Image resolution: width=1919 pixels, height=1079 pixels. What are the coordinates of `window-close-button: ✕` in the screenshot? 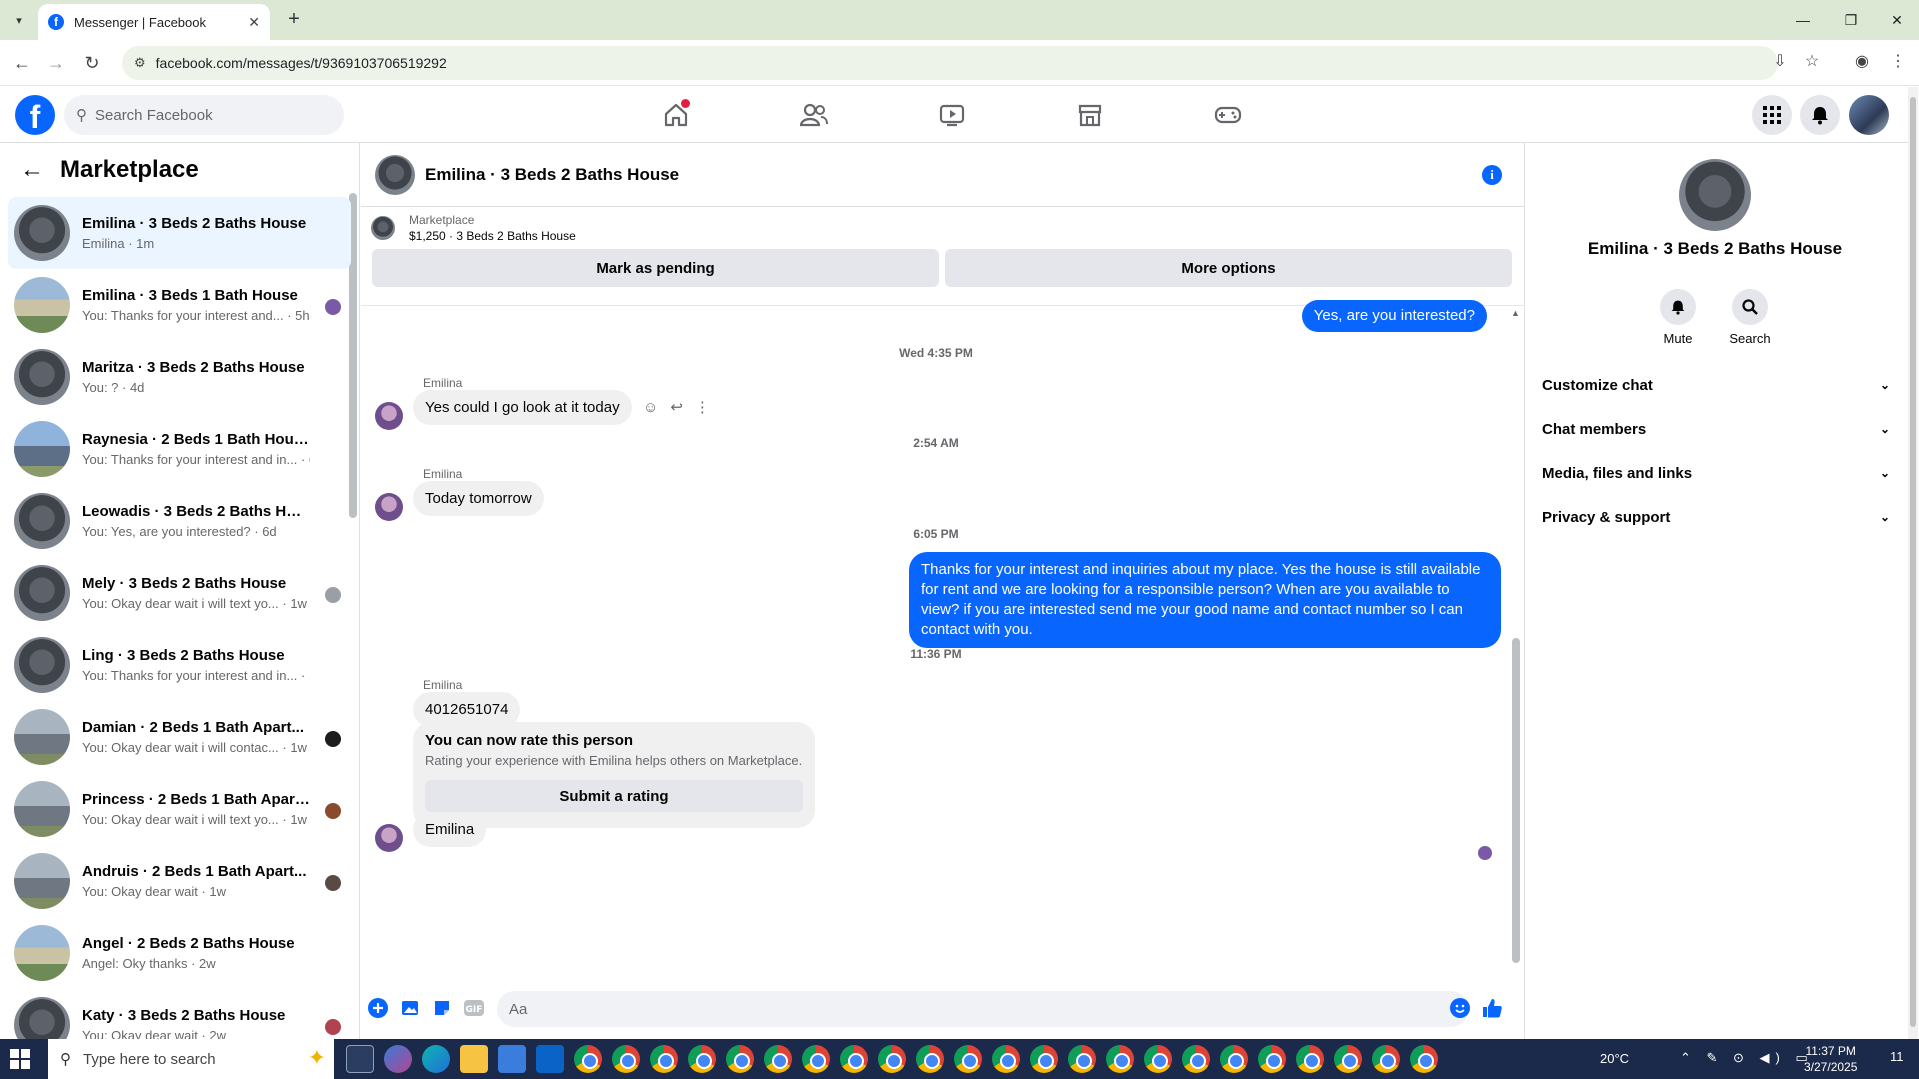 It's located at (1897, 20).